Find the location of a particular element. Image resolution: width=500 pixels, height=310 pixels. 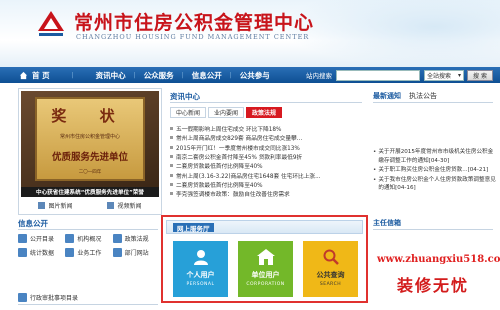

info-link-label: 业务工作 is located at coordinates (89, 253).